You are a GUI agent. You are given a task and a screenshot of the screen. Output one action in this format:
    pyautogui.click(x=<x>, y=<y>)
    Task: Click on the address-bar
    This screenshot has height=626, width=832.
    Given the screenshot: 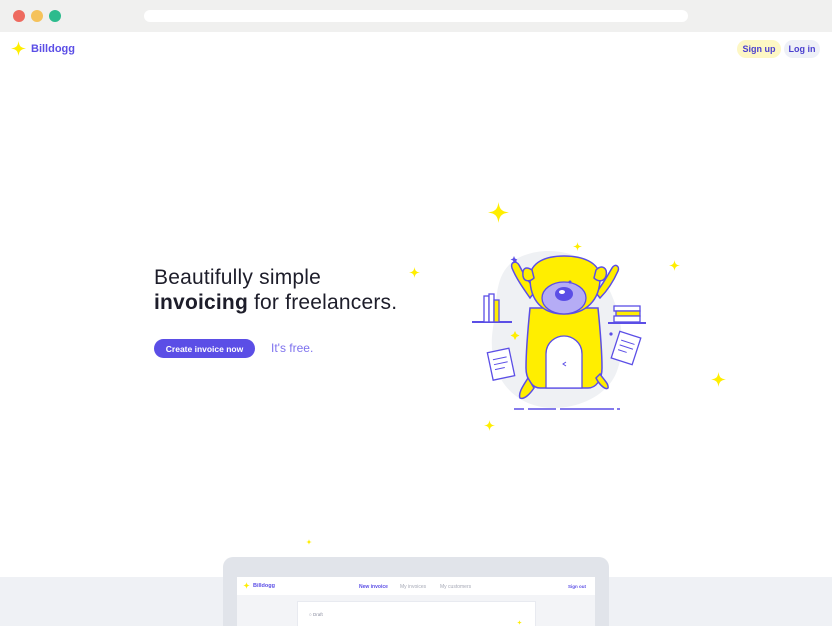 What is the action you would take?
    pyautogui.click(x=416, y=16)
    